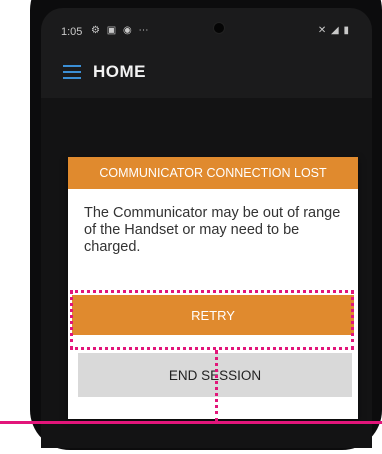 This screenshot has width=382, height=454. What do you see at coordinates (213, 315) in the screenshot?
I see `retry-button: RETRY` at bounding box center [213, 315].